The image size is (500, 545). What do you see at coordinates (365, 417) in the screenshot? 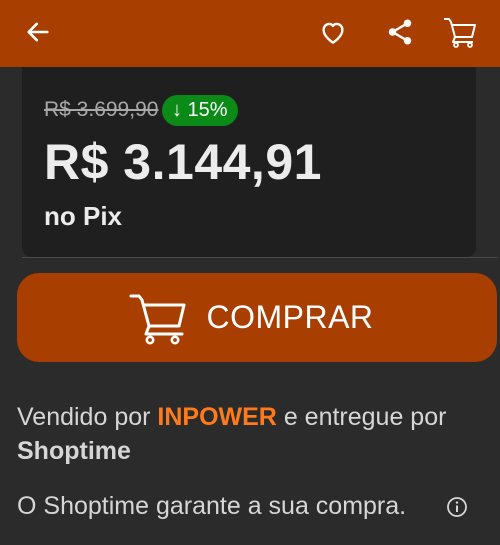
I see `delivered-by-prefix: e entregue por` at bounding box center [365, 417].